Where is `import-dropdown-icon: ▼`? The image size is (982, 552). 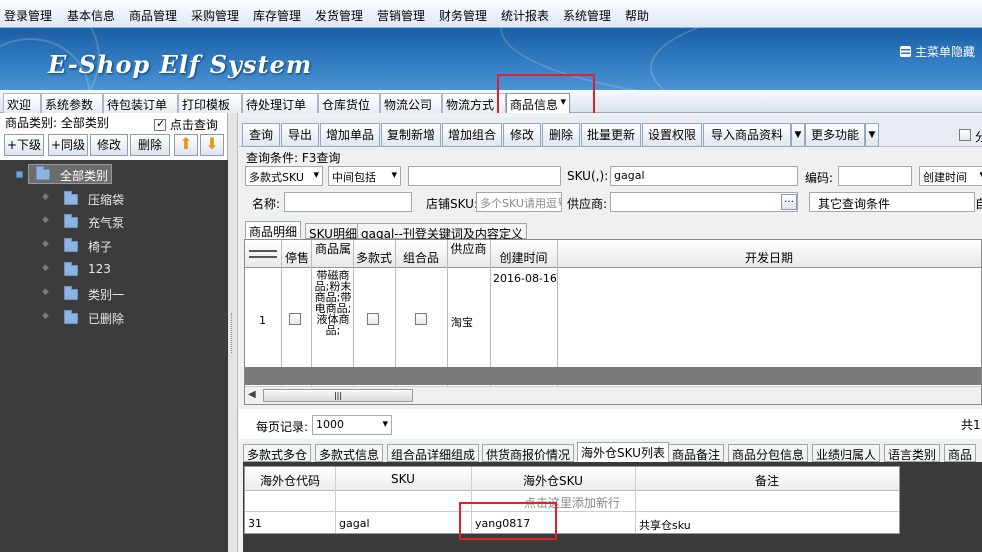 import-dropdown-icon: ▼ is located at coordinates (798, 135).